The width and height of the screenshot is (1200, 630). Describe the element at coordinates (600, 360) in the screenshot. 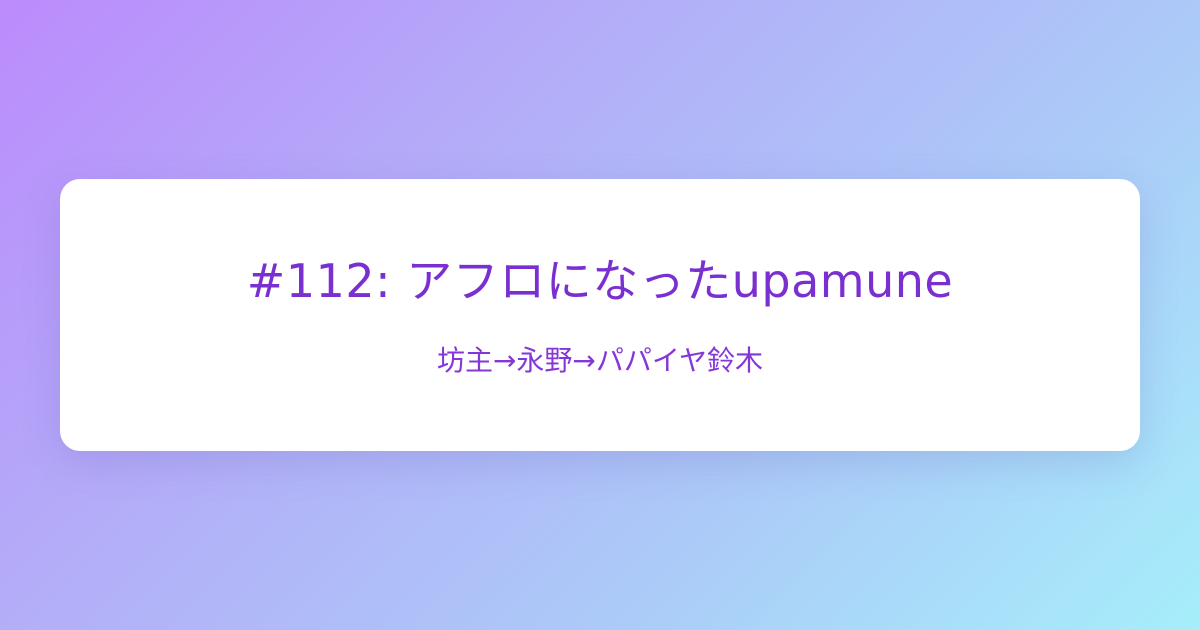

I see `episode-subtitle: 坊主→永野→パパイヤ鈴木` at that location.